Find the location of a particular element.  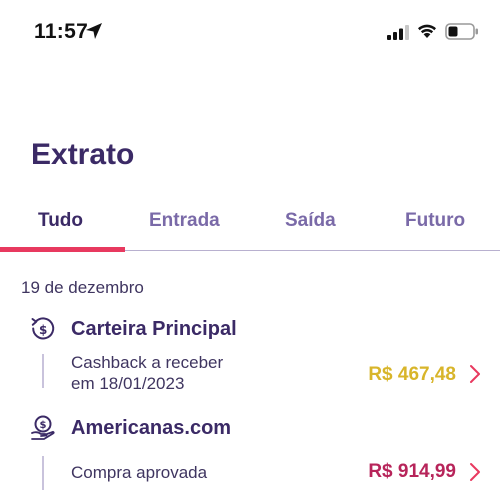

tab-bar: Tudo Entrada Saída Futuro is located at coordinates (250, 228).